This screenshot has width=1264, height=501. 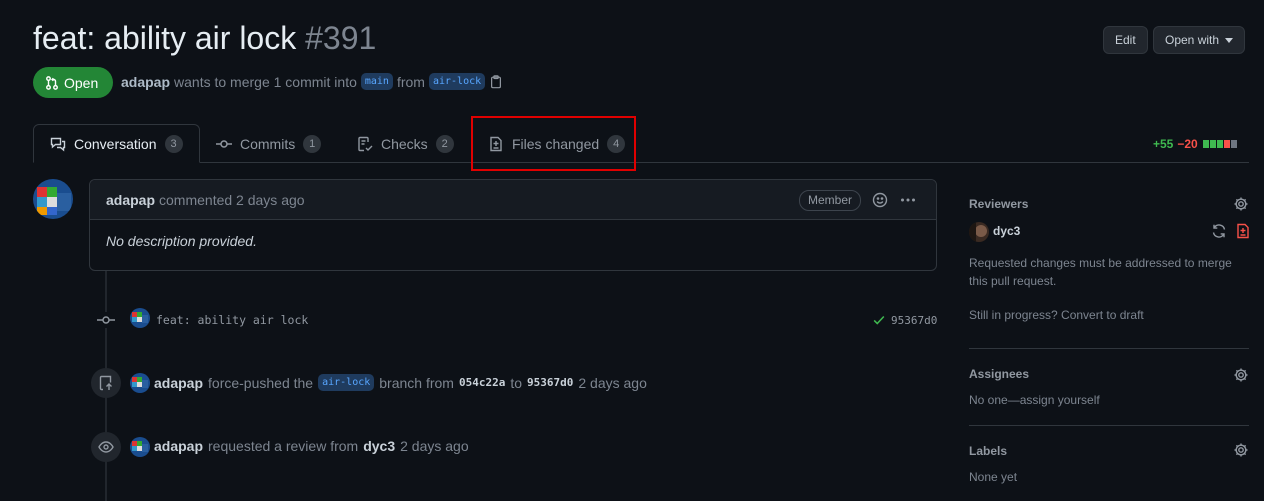 I want to click on open-with-button: Open with, so click(x=1199, y=40).